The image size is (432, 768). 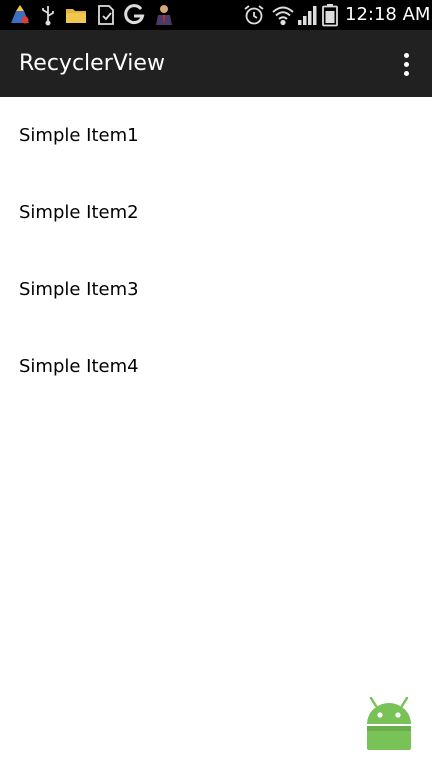 I want to click on status-time: 12:18 AM, so click(x=388, y=14).